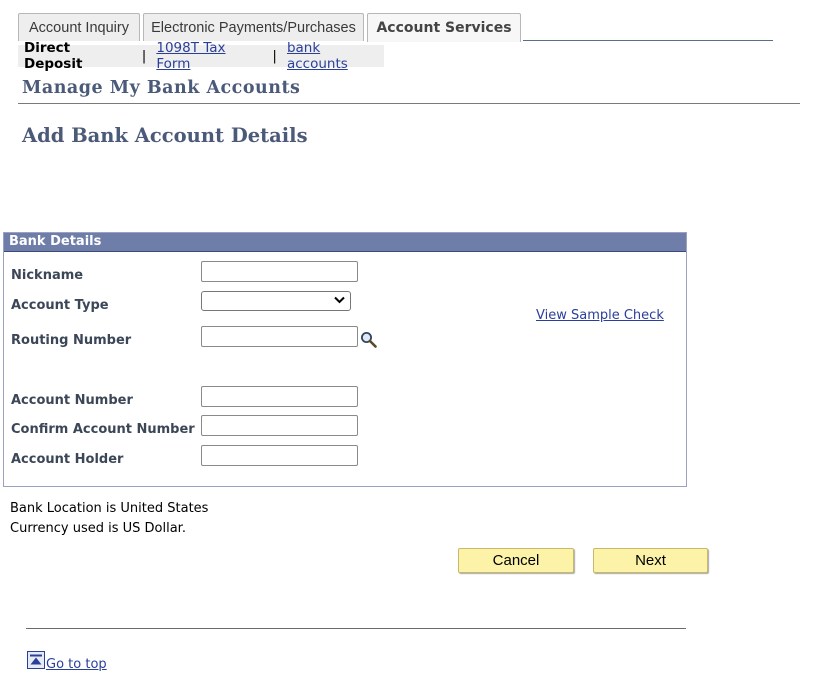 The width and height of the screenshot is (814, 693). I want to click on cancel-button-label: Cancel, so click(516, 560).